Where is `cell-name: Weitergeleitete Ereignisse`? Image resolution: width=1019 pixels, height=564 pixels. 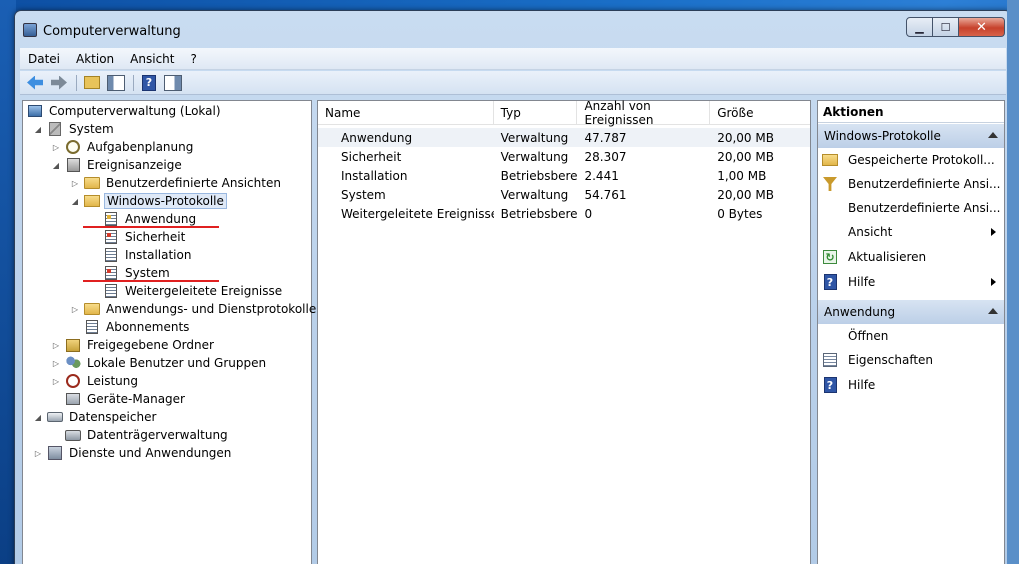 cell-name: Weitergeleitete Ereignisse is located at coordinates (417, 213).